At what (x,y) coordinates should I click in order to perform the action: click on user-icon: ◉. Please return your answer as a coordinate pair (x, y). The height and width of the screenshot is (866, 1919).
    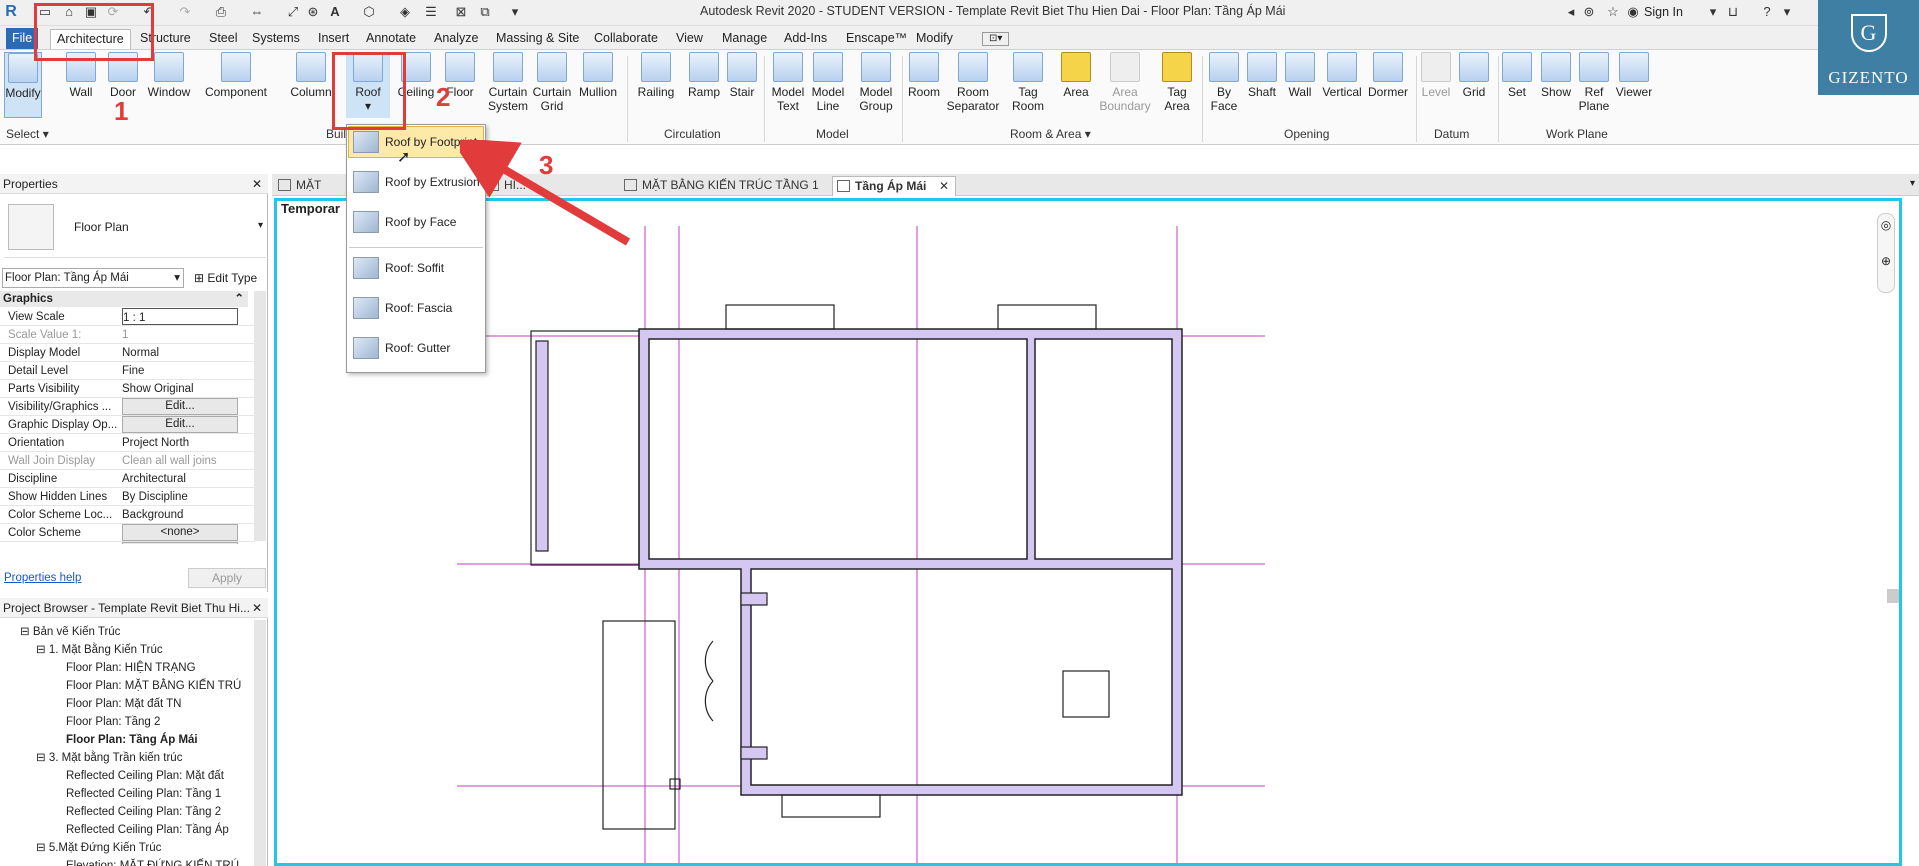
    Looking at the image, I should click on (1633, 12).